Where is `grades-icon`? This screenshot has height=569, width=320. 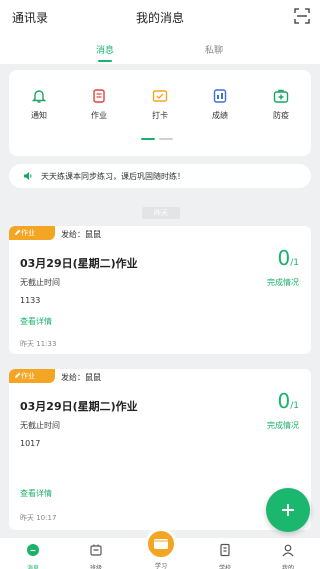
grades-icon is located at coordinates (220, 96).